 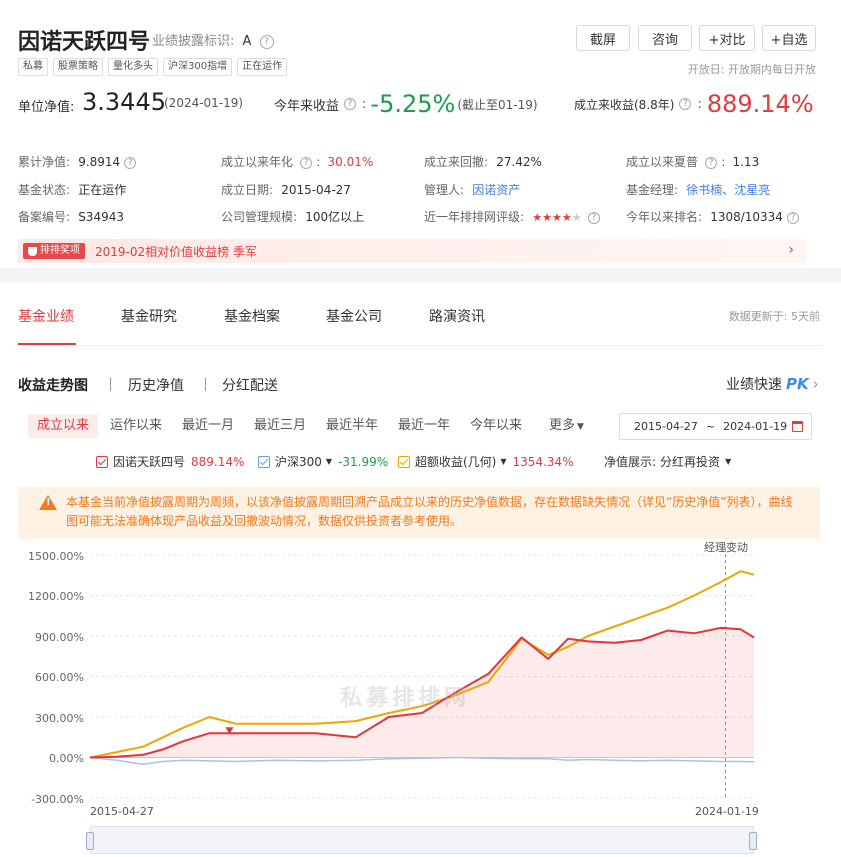 I want to click on tab-performance: 基金业绩, so click(x=46, y=316).